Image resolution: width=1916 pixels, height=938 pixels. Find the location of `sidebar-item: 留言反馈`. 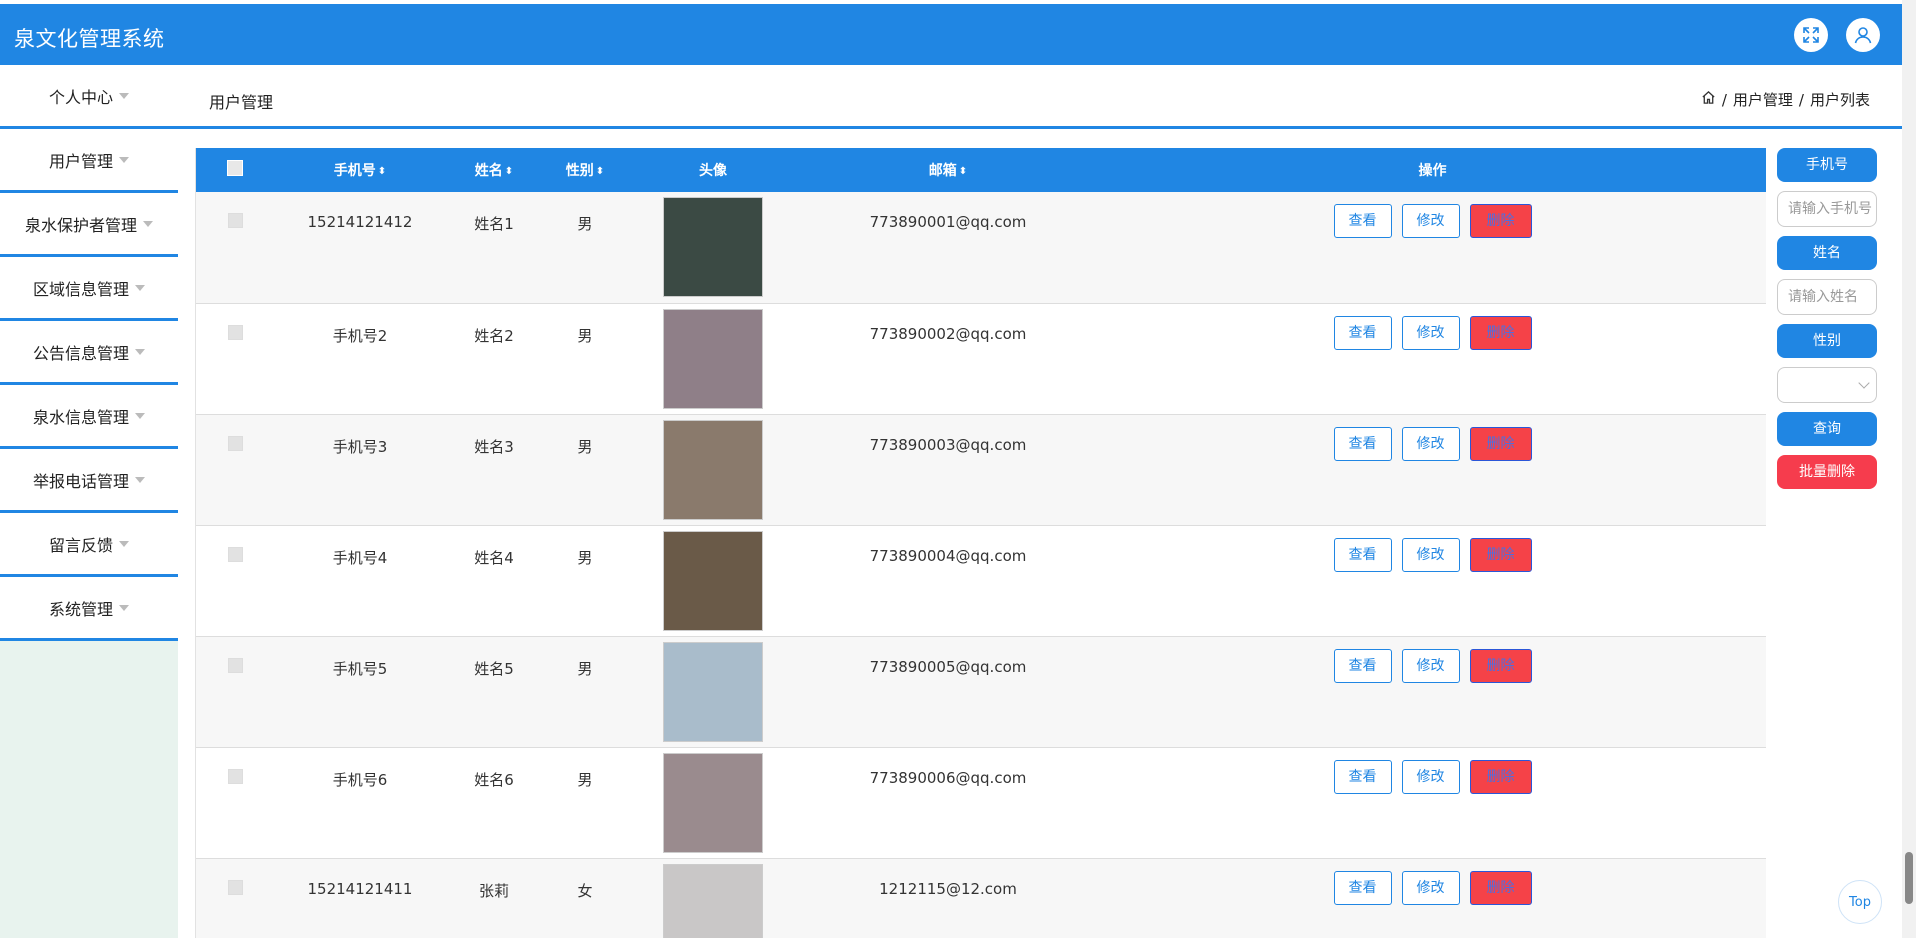

sidebar-item: 留言反馈 is located at coordinates (89, 545).